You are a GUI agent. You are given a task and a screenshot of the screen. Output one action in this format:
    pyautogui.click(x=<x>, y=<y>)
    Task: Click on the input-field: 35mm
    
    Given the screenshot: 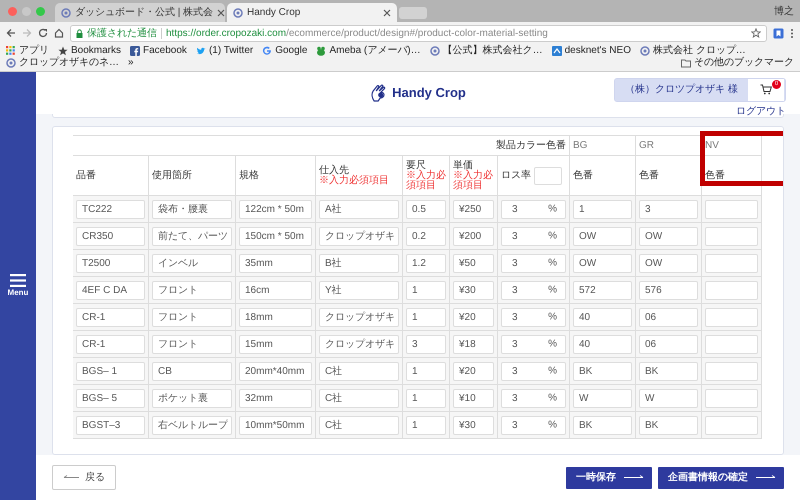 What is the action you would take?
    pyautogui.click(x=275, y=263)
    